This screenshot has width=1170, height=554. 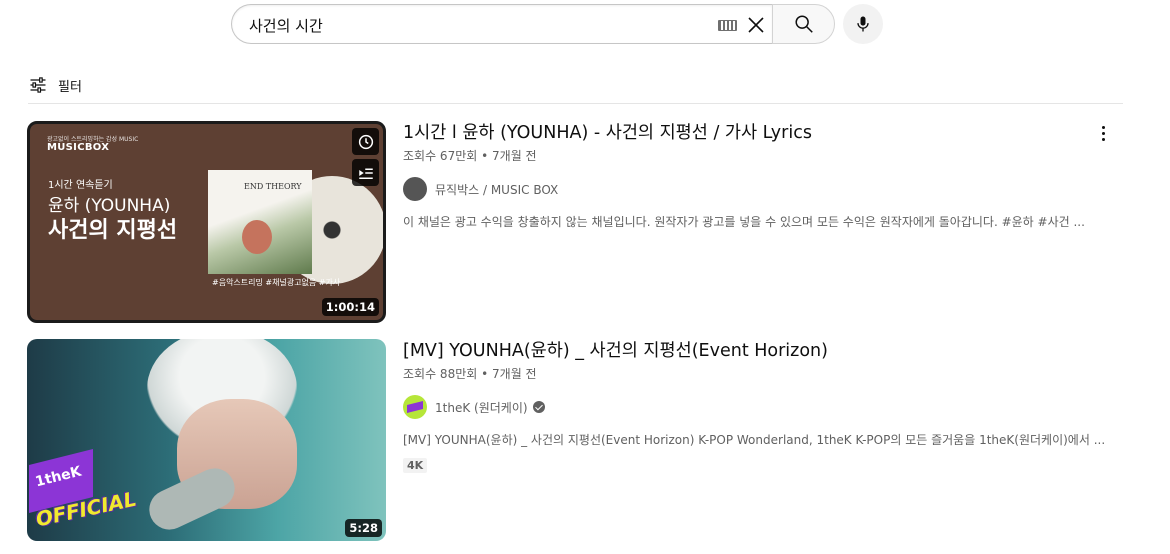 What do you see at coordinates (753, 351) in the screenshot?
I see `video-title: [MV] YOUNHA(윤하) _ 사건의 지평선(Event Horizon)` at bounding box center [753, 351].